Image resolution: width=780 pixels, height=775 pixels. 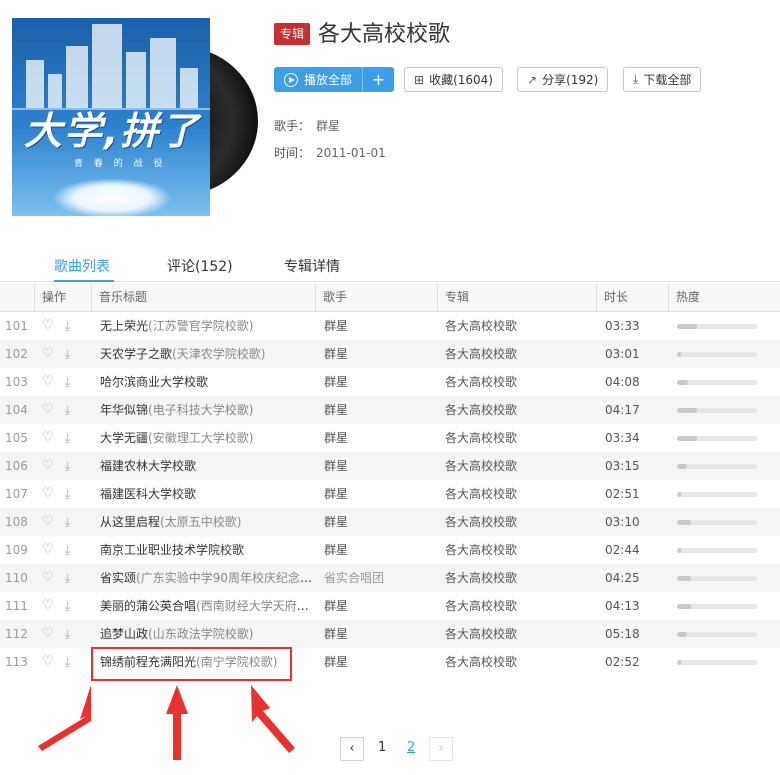 I want to click on page-1-link: 1, so click(x=382, y=747).